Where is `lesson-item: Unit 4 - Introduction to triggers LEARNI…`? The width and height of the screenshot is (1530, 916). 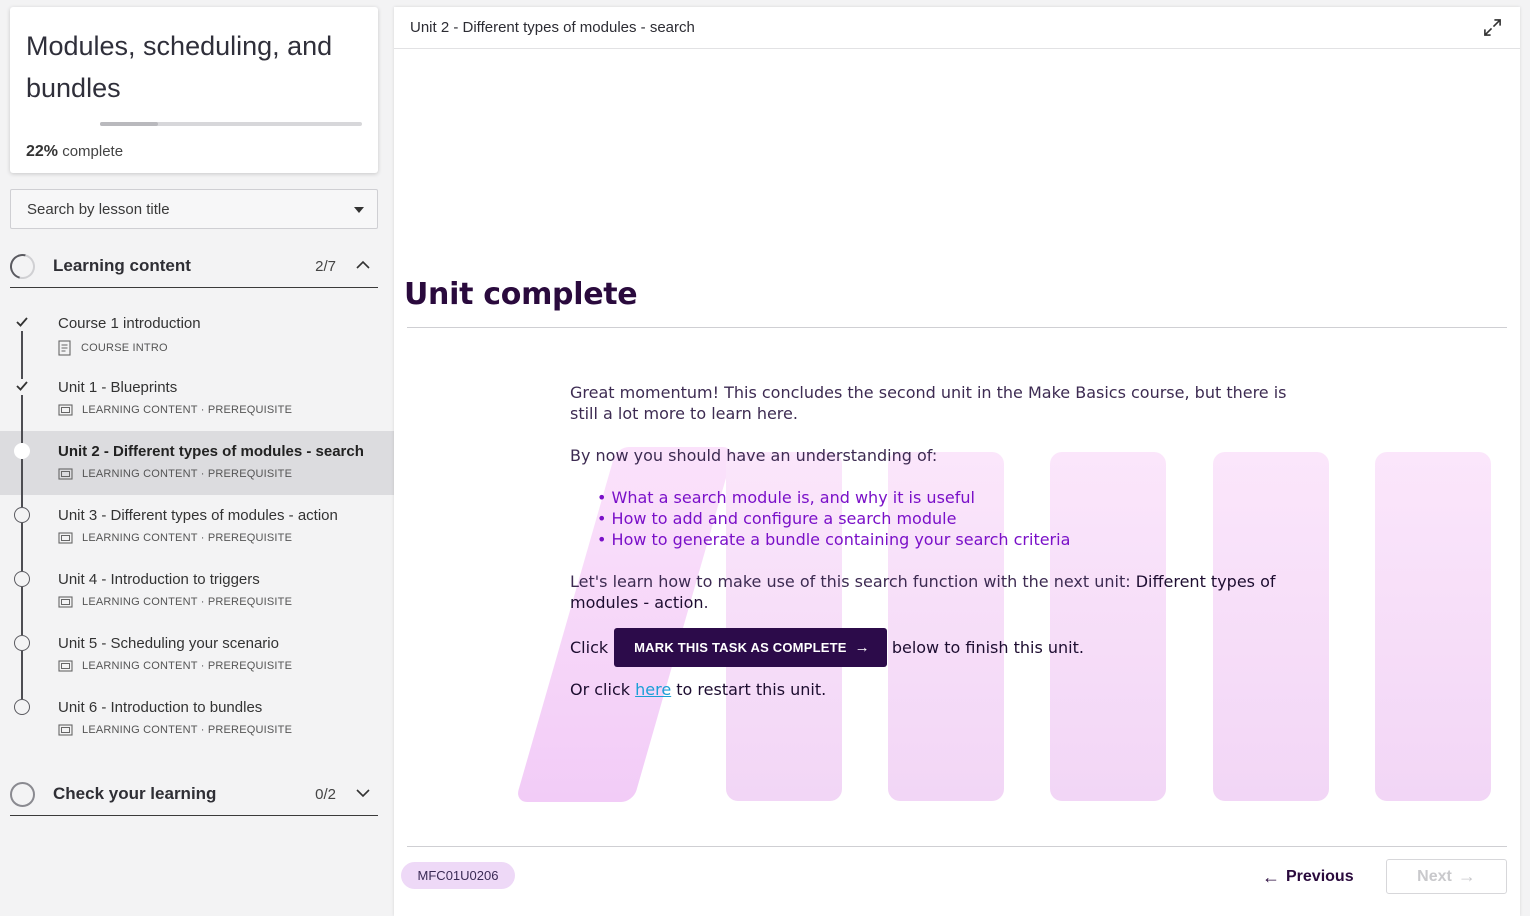
lesson-item: Unit 4 - Introduction to triggers LEARNI… is located at coordinates (197, 591).